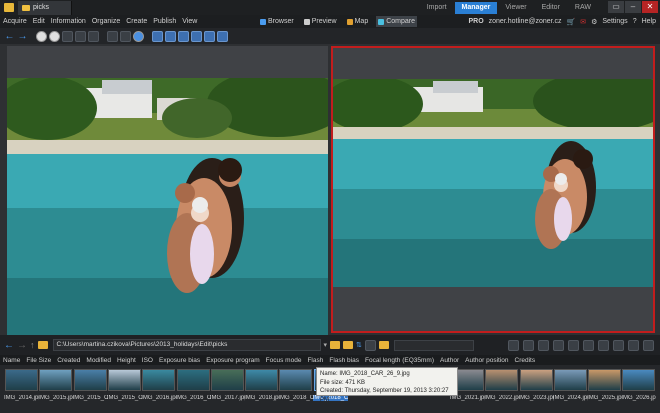  I want to click on layout-grid-icon, so click(222, 36).